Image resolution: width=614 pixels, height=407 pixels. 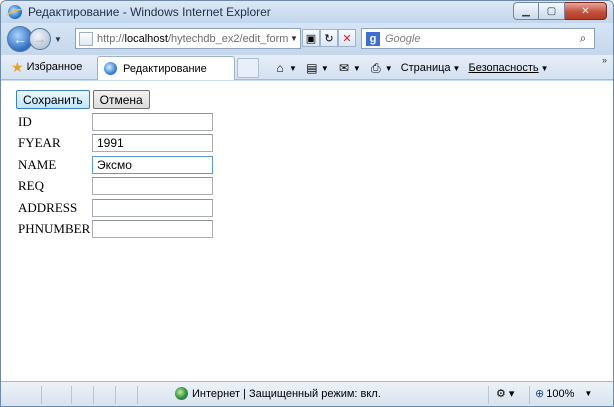 I want to click on print-button: ⎙ ▼, so click(x=381, y=68).